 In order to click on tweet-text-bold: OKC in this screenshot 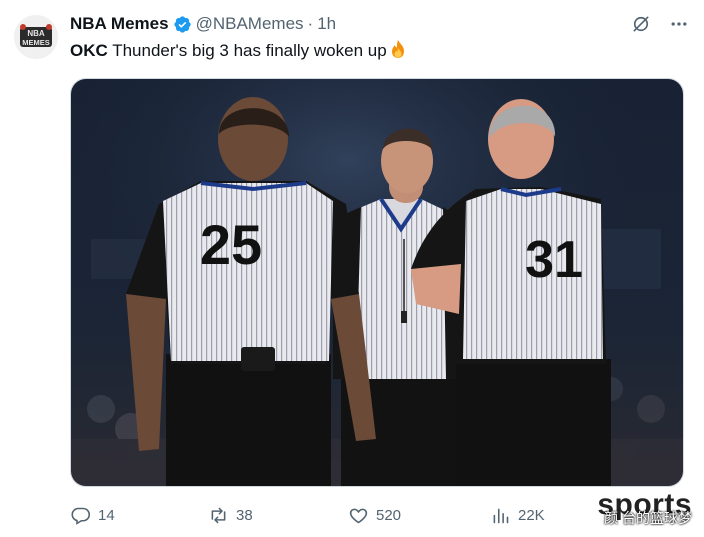, I will do `click(89, 50)`.